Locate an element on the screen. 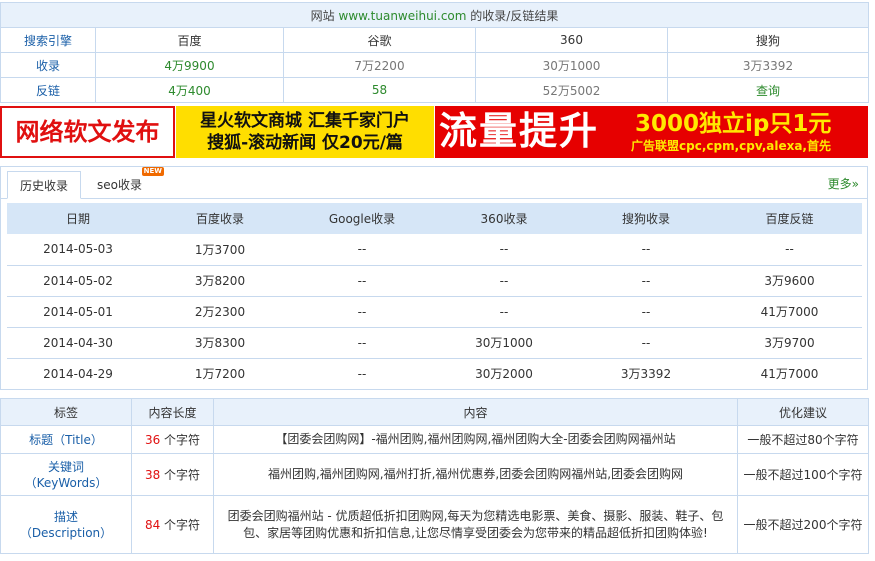 The height and width of the screenshot is (561, 875). ad3-offer: 3000独立ip只1元 is located at coordinates (733, 124).